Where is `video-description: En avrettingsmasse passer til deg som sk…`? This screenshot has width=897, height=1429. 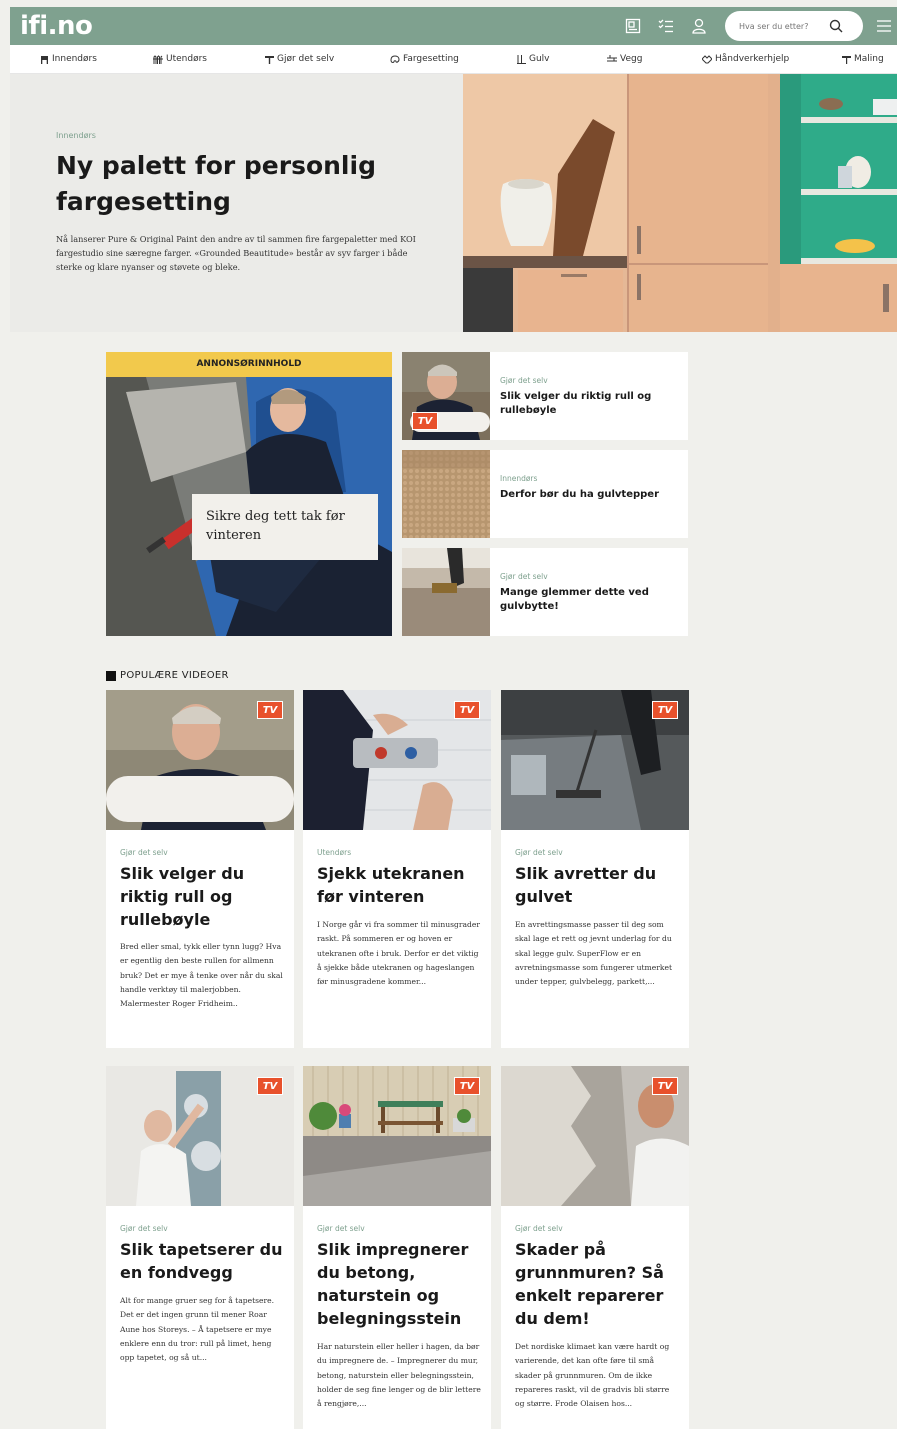 video-description: En avrettingsmasse passer til deg som sk… is located at coordinates (594, 953).